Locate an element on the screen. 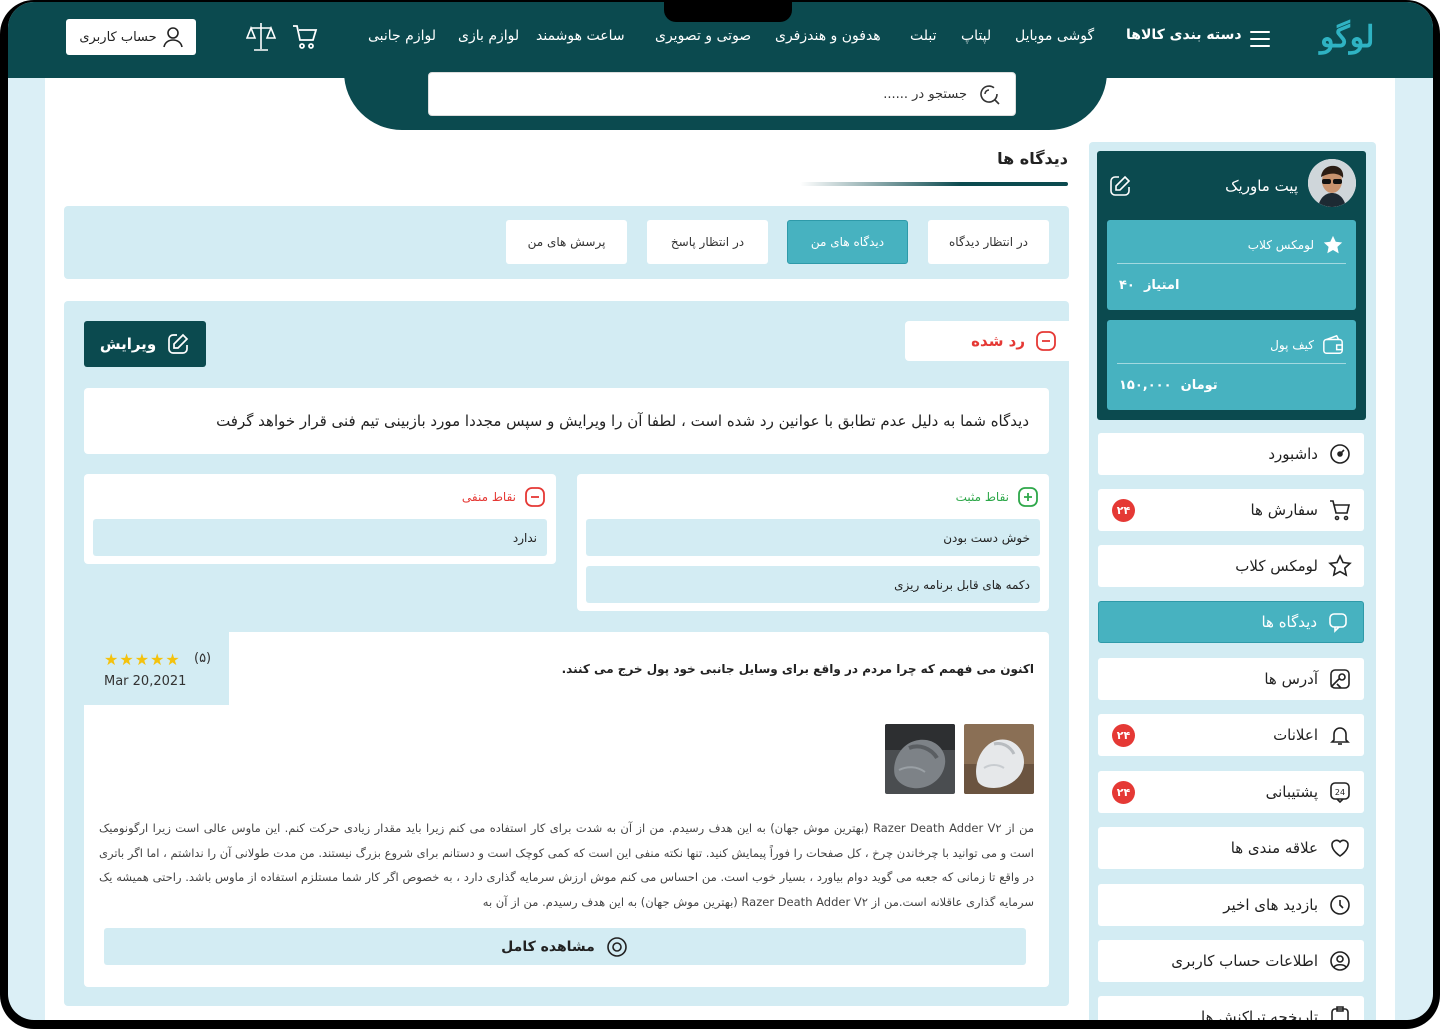 The image size is (1440, 1029). user-circle-icon is located at coordinates (1340, 961).